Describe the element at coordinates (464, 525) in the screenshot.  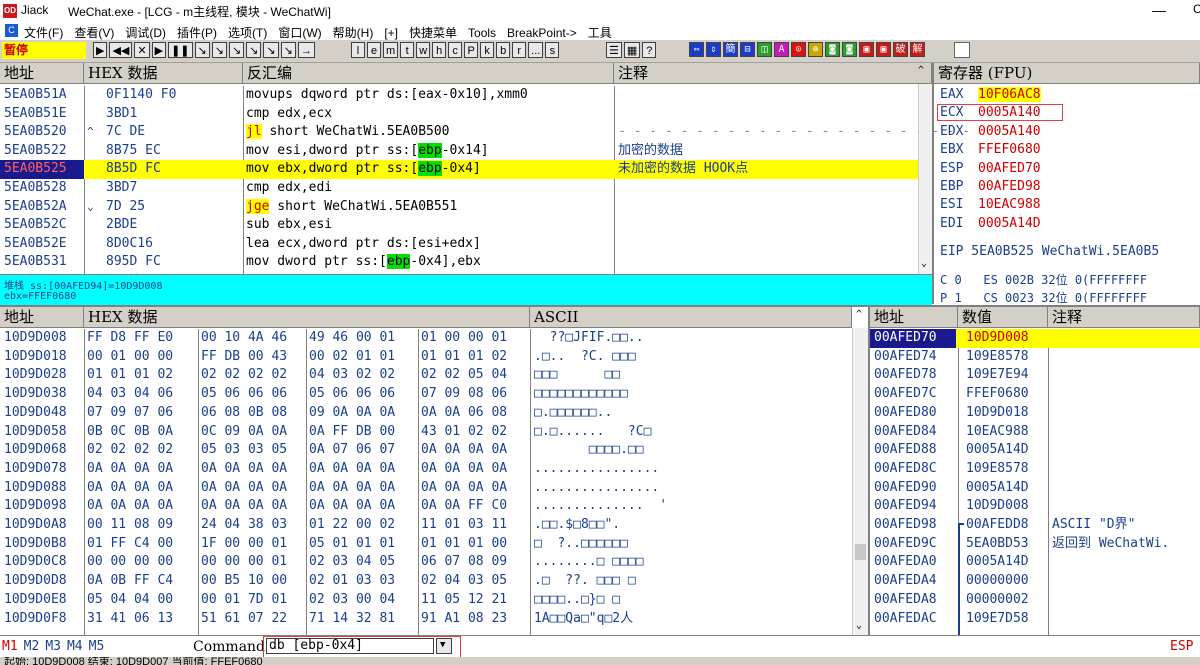
I see `dump-hex-group: 11 01 03 11` at that location.